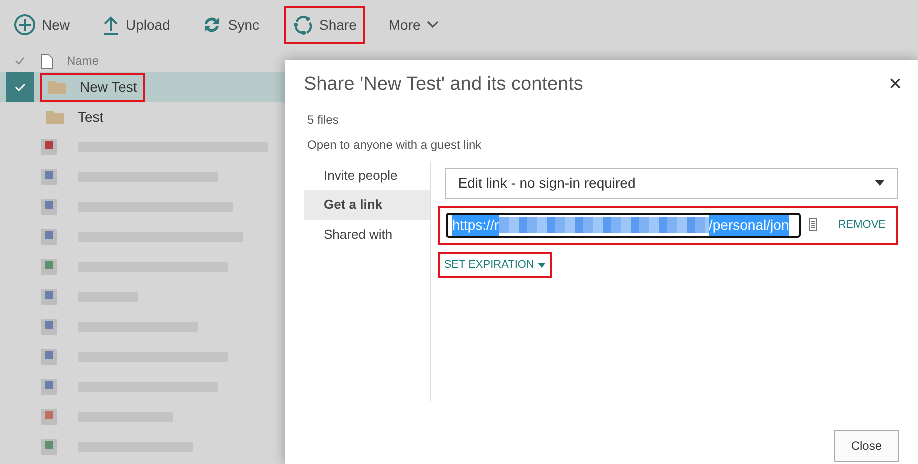  What do you see at coordinates (862, 225) in the screenshot?
I see `remove-link: REMOVE` at bounding box center [862, 225].